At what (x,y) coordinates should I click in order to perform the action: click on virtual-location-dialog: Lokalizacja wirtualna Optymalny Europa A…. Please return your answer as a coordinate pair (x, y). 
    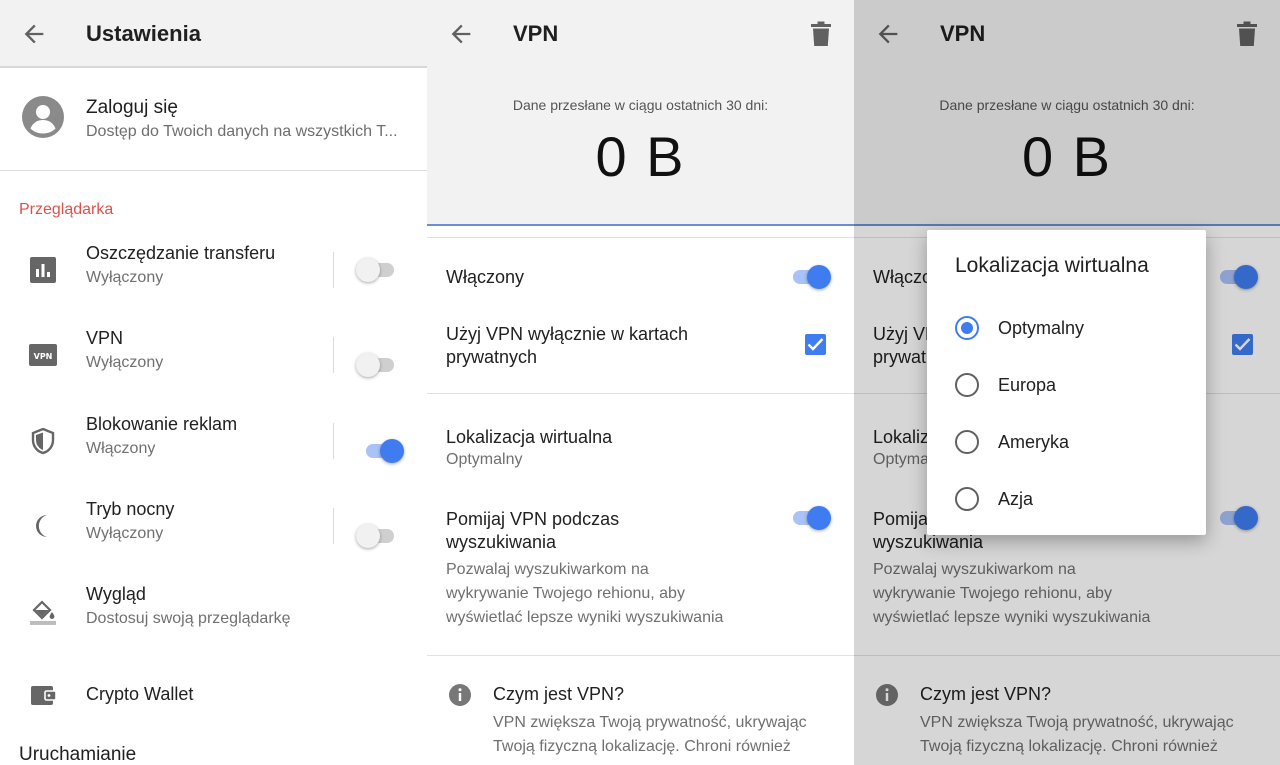
    Looking at the image, I should click on (1066, 382).